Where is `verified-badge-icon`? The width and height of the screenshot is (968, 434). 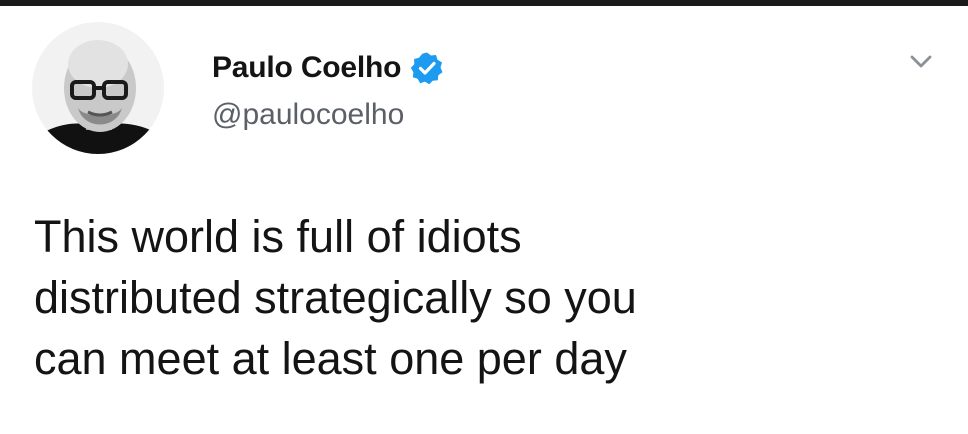 verified-badge-icon is located at coordinates (427, 68).